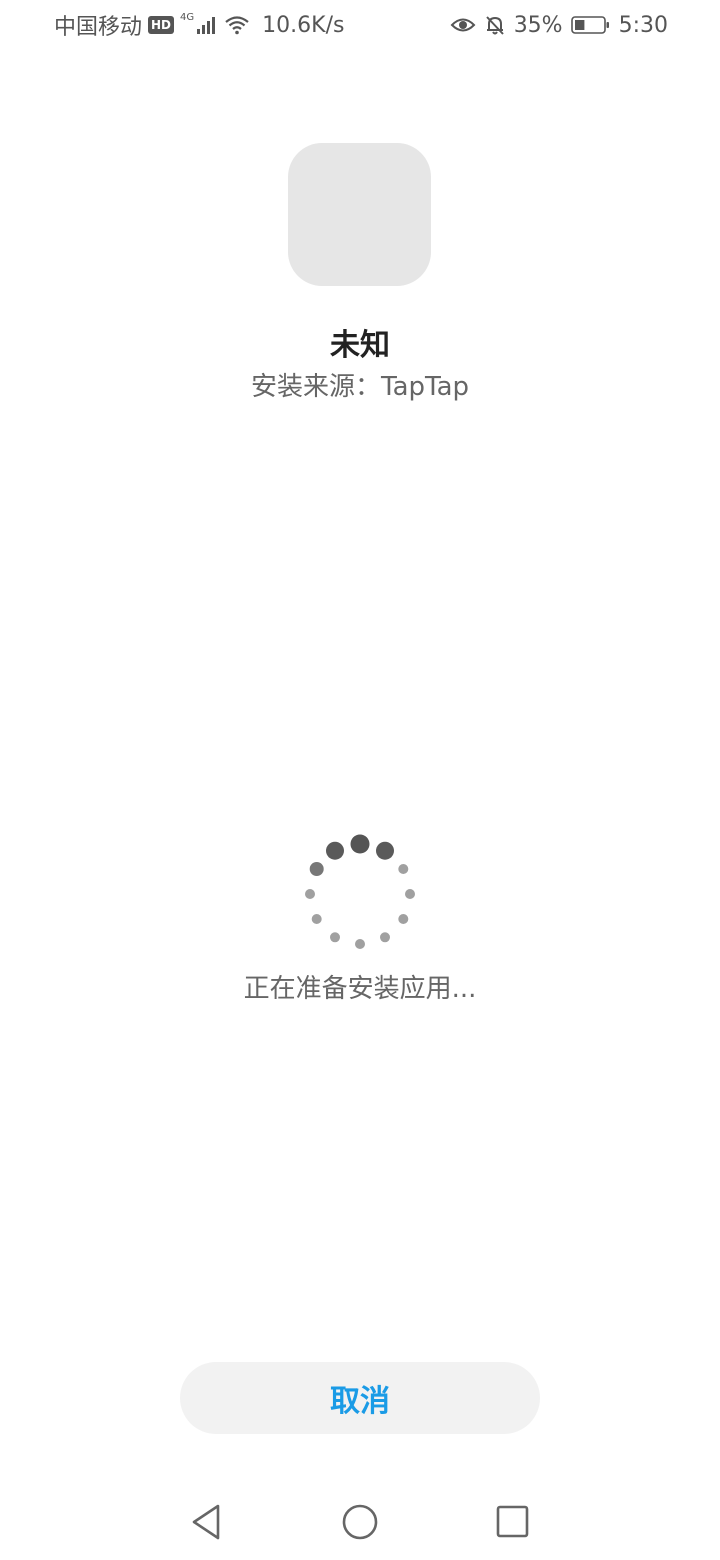 The height and width of the screenshot is (1560, 720). Describe the element at coordinates (463, 25) in the screenshot. I see `eye-icon` at that location.